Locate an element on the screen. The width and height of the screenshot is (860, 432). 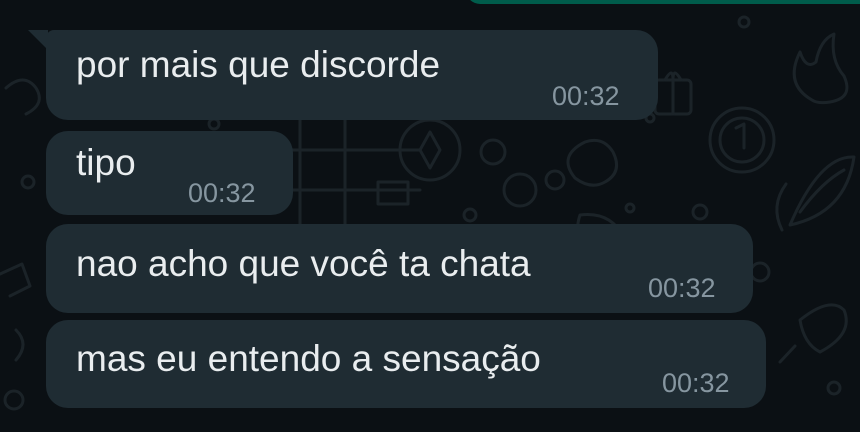
gift-doodle is located at coordinates (673, 93).